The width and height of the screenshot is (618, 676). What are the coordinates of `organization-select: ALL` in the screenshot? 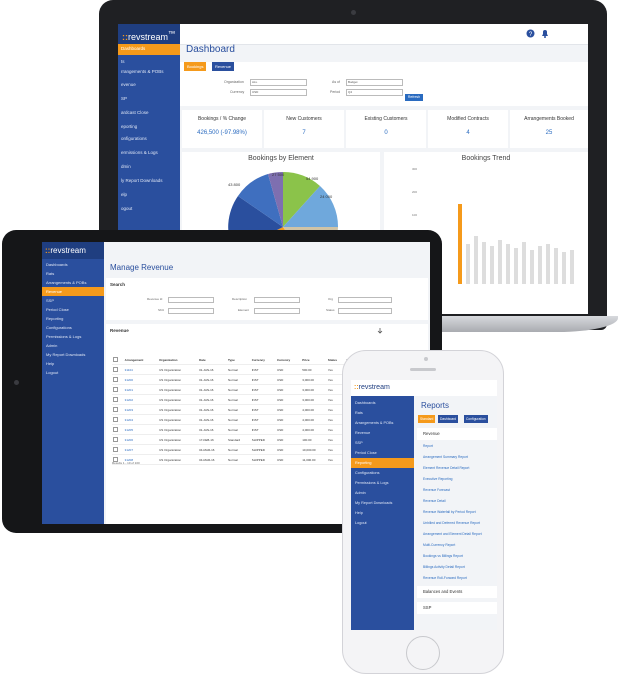 It's located at (278, 82).